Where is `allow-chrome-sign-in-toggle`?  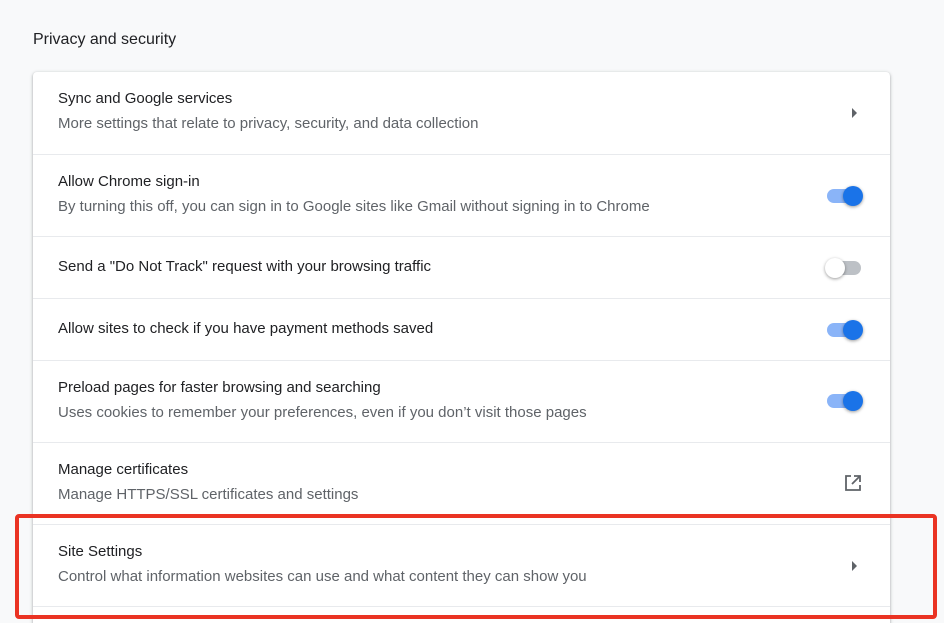 allow-chrome-sign-in-toggle is located at coordinates (845, 196).